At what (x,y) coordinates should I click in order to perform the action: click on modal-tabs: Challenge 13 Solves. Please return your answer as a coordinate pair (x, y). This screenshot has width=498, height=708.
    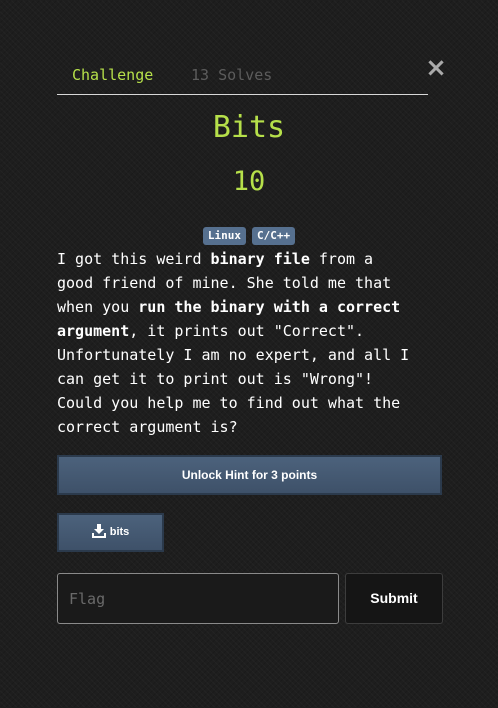
    Looking at the image, I should click on (242, 77).